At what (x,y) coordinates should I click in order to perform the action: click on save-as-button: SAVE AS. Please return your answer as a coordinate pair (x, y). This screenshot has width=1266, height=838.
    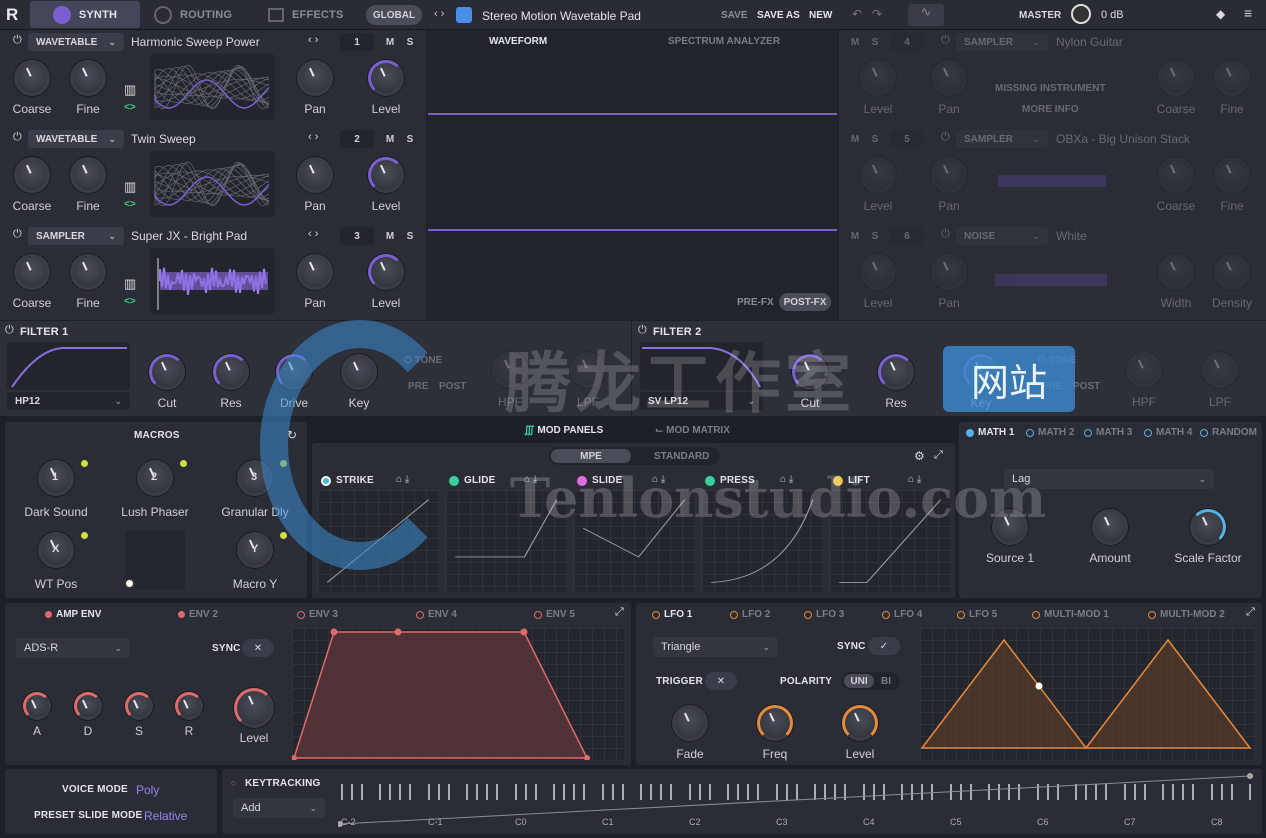
    Looking at the image, I should click on (778, 15).